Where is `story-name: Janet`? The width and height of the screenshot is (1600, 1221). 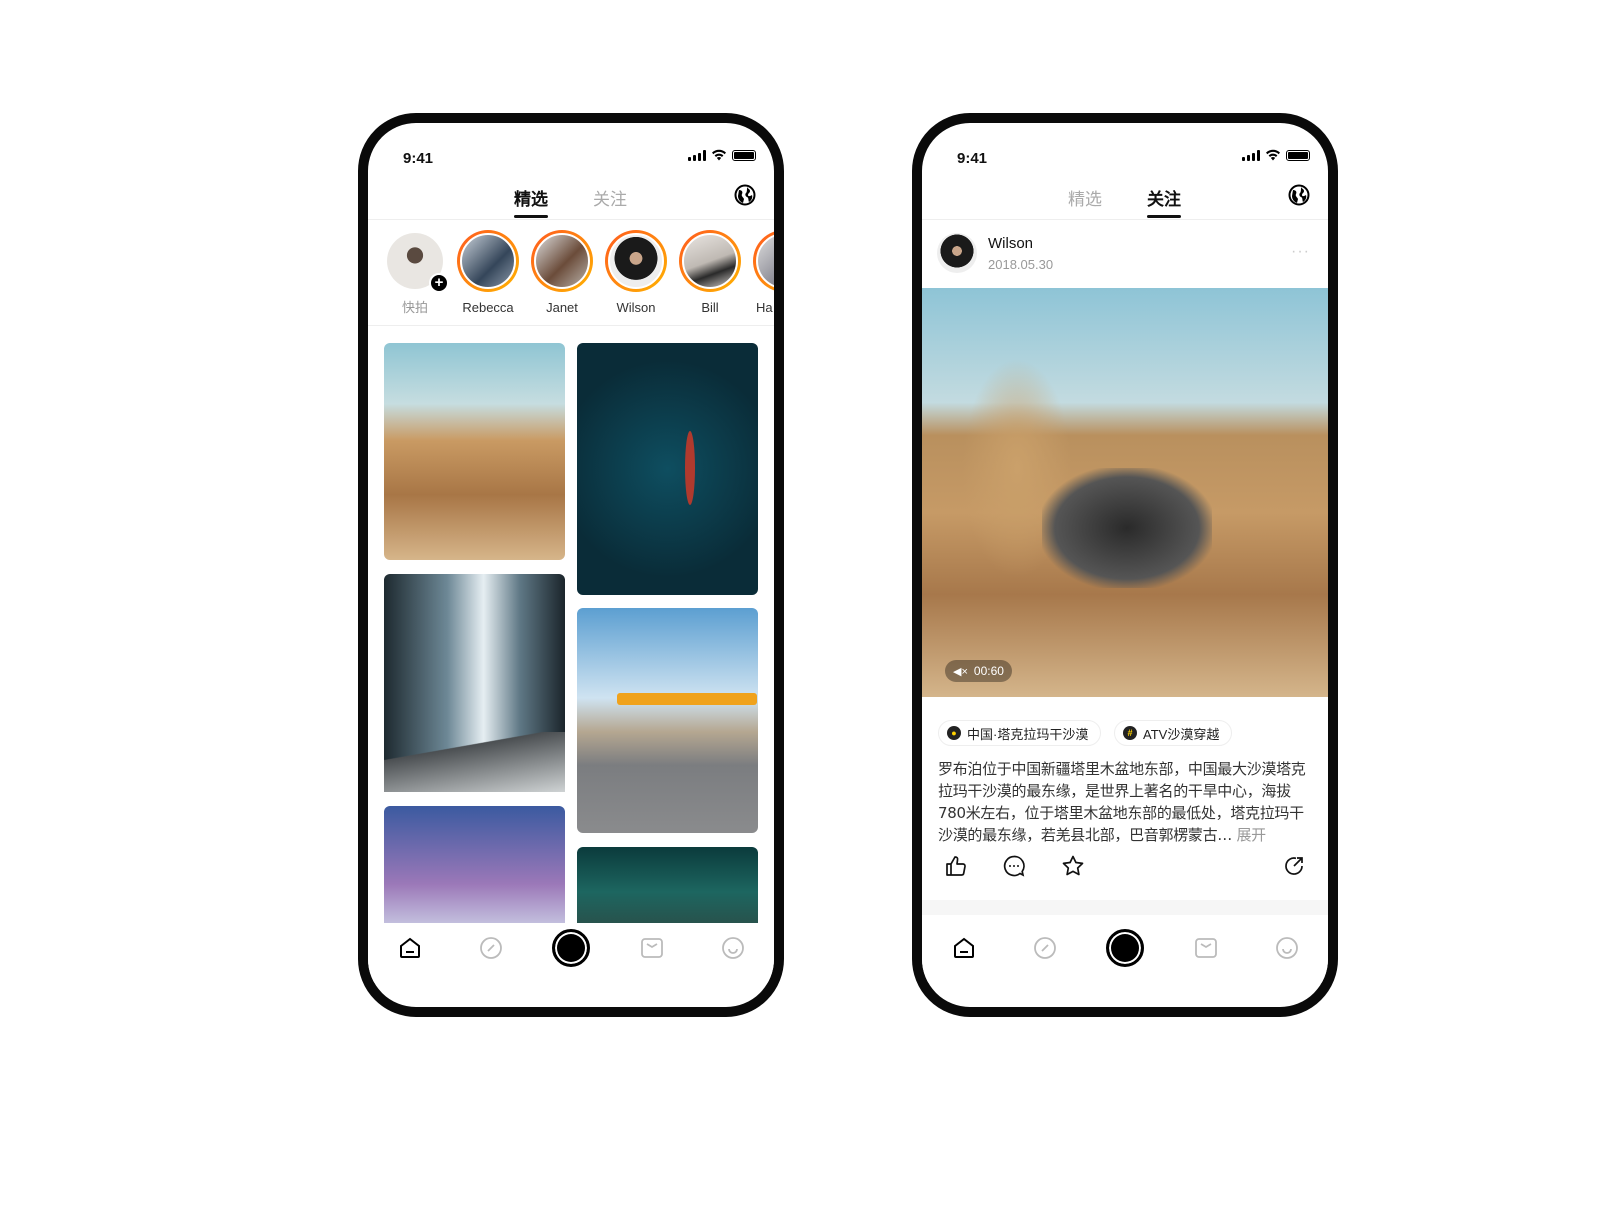 story-name: Janet is located at coordinates (562, 307).